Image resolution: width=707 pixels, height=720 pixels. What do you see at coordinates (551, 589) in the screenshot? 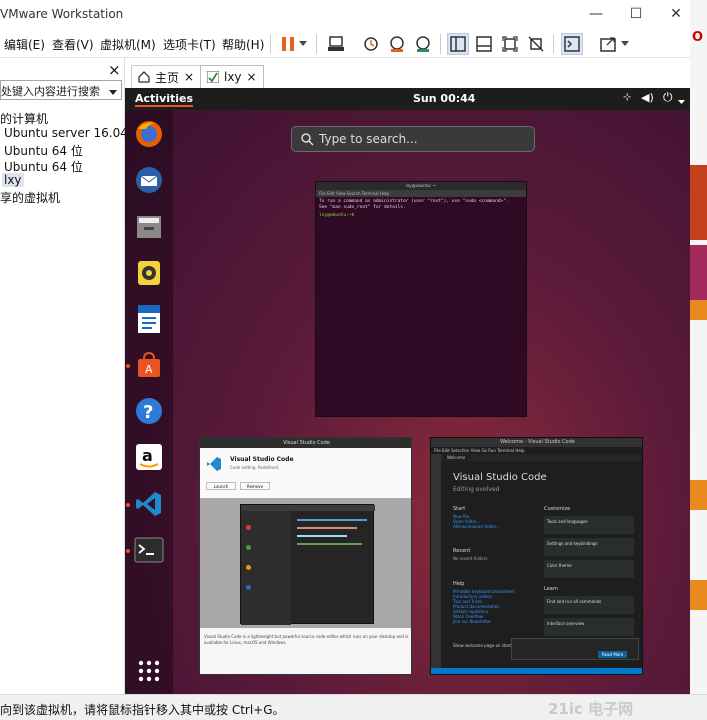
I see `learn-heading: Learn` at bounding box center [551, 589].